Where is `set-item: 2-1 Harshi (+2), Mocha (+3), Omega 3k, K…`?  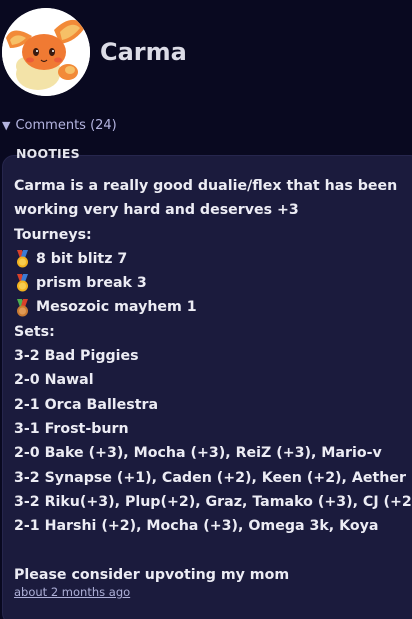
set-item: 2-1 Harshi (+2), Mocha (+3), Omega 3k, K… is located at coordinates (196, 526).